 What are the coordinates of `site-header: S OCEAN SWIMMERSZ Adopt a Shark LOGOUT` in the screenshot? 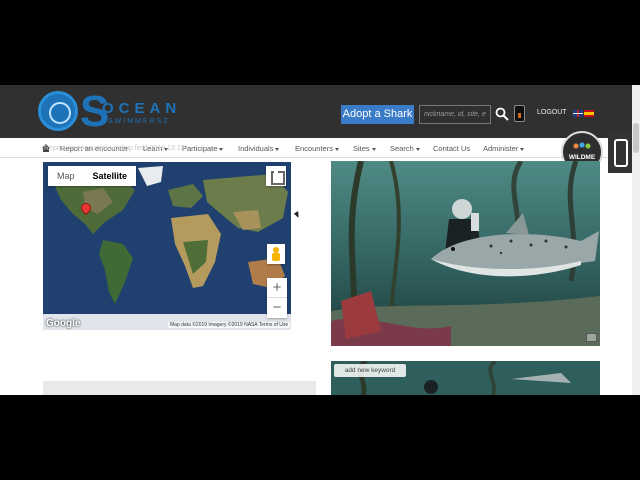 It's located at (316, 111).